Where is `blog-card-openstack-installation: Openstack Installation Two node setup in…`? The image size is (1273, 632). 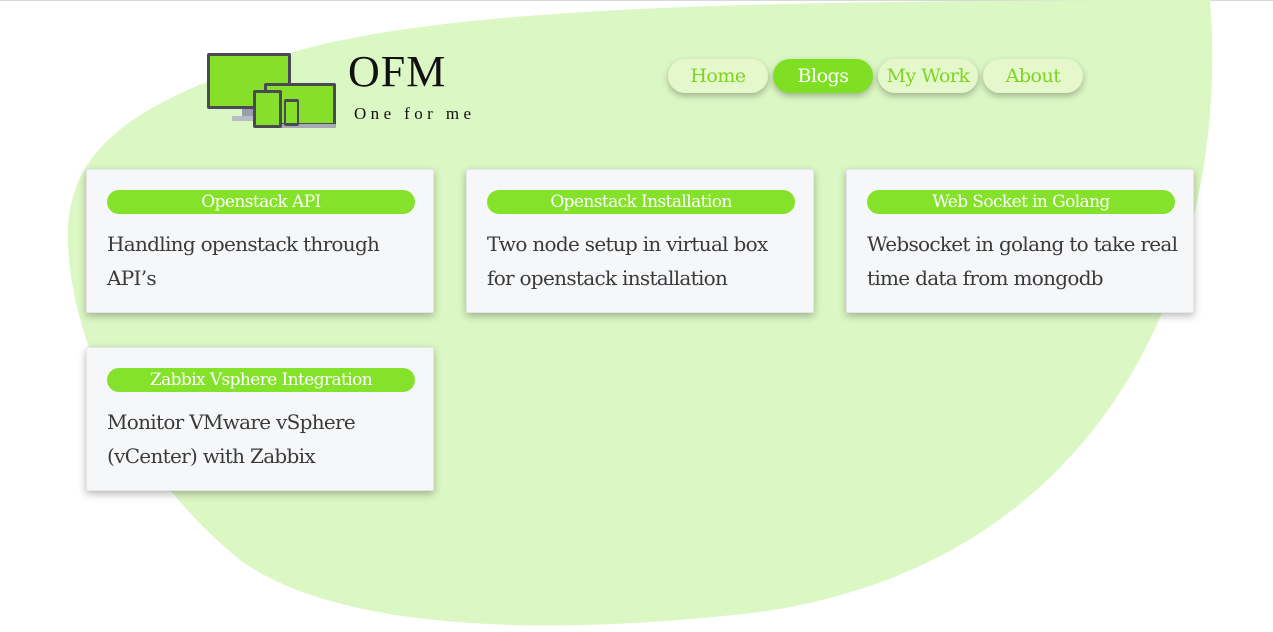 blog-card-openstack-installation: Openstack Installation Two node setup in… is located at coordinates (640, 241).